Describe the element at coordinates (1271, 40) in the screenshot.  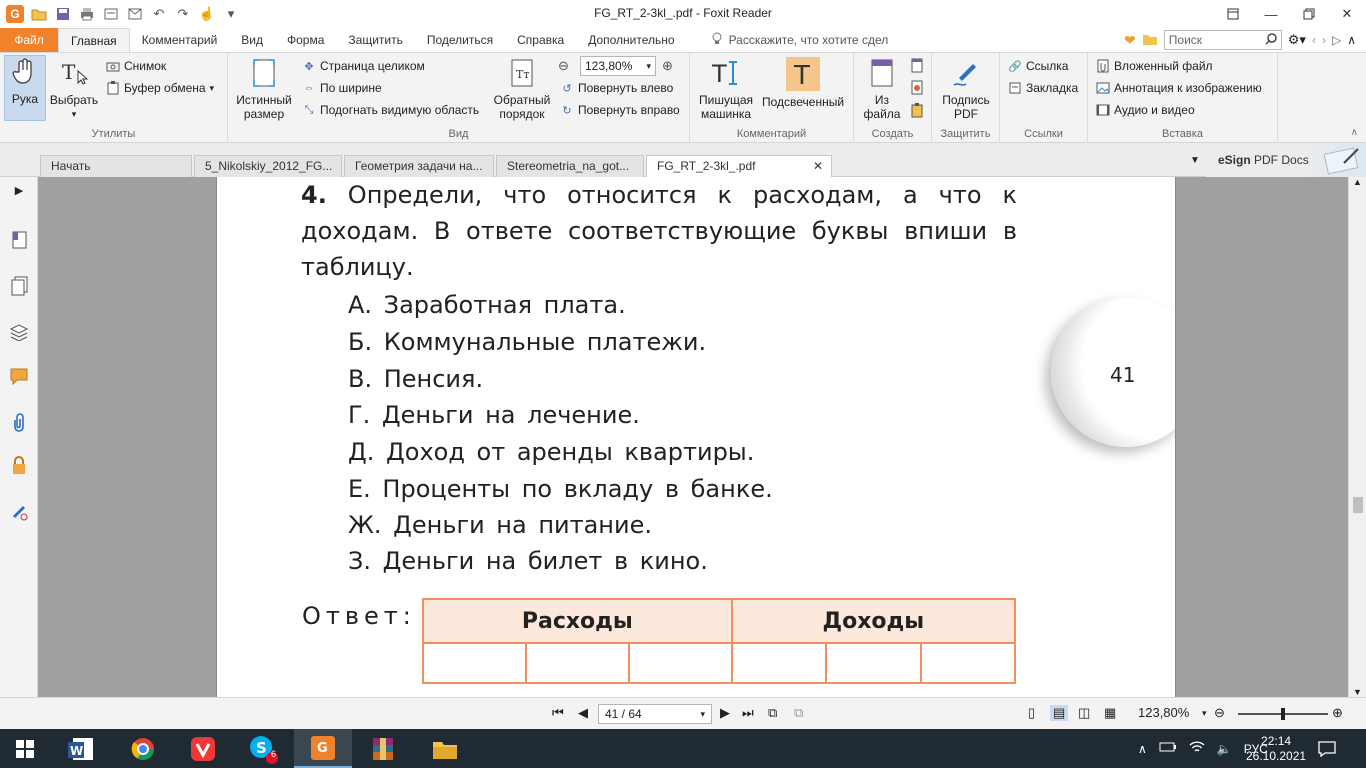
I see `search-icon` at that location.